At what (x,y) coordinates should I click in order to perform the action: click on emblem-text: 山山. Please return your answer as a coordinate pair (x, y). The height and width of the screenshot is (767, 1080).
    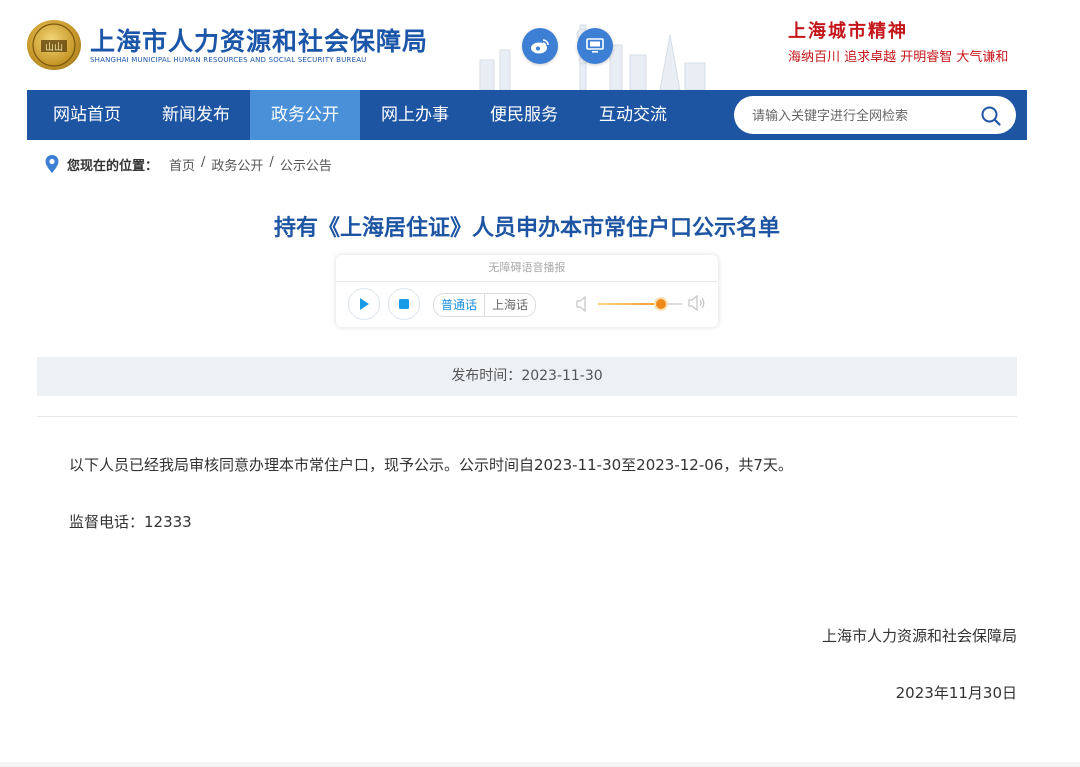
    Looking at the image, I should click on (54, 47).